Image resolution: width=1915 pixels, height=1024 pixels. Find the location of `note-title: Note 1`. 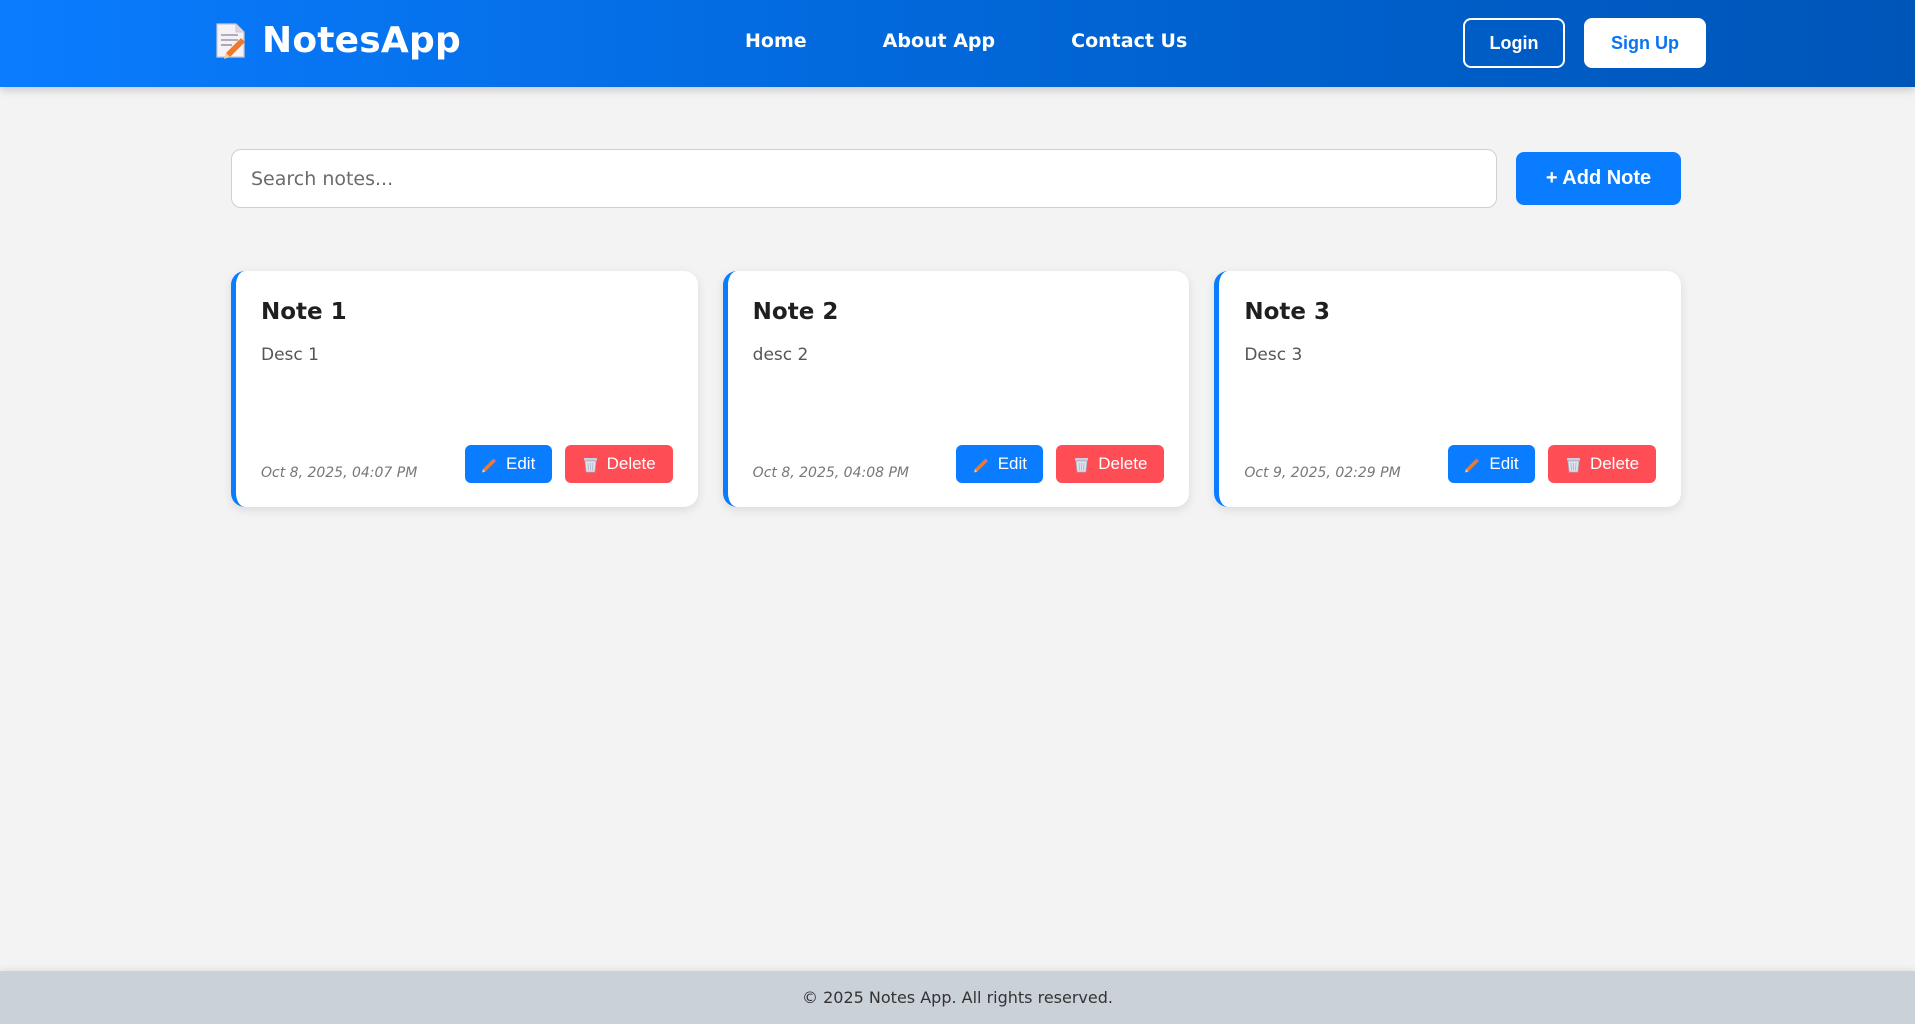

note-title: Note 1 is located at coordinates (304, 312).